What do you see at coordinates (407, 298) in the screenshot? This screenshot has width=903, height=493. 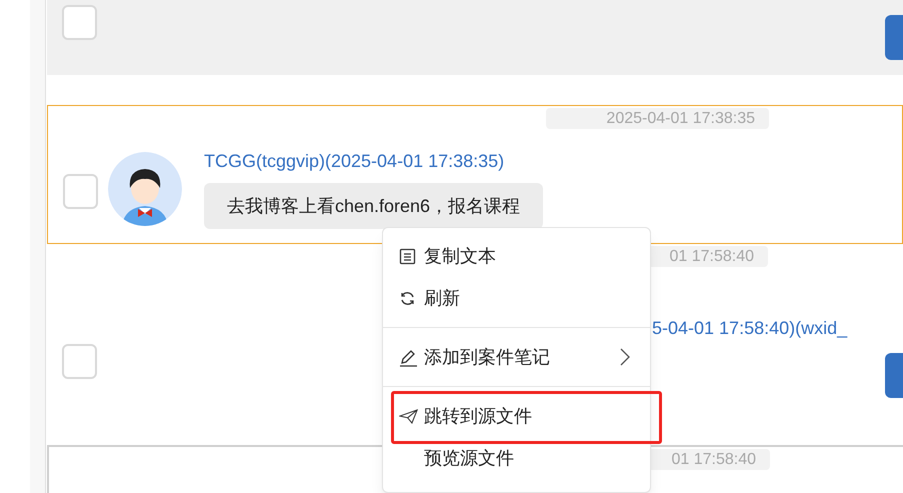 I see `refresh-icon` at bounding box center [407, 298].